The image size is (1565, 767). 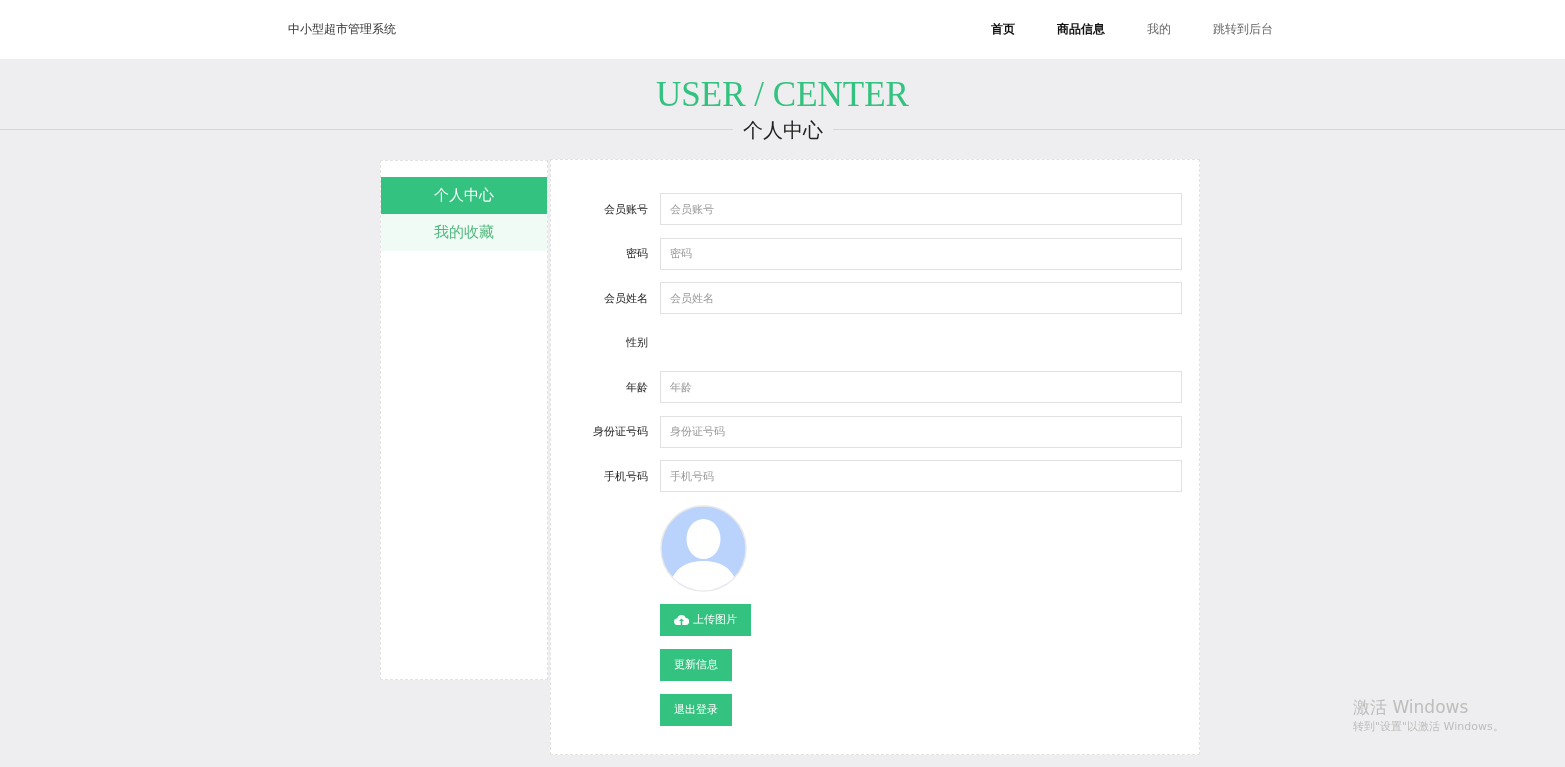 What do you see at coordinates (342, 29) in the screenshot?
I see `site-title: 中小型超市管理系统` at bounding box center [342, 29].